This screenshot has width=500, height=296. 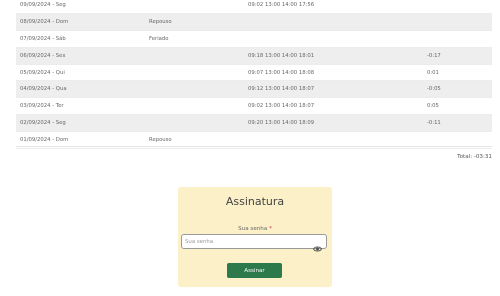 I want to click on row-date: 02/09/2024 - Seg, so click(x=43, y=123).